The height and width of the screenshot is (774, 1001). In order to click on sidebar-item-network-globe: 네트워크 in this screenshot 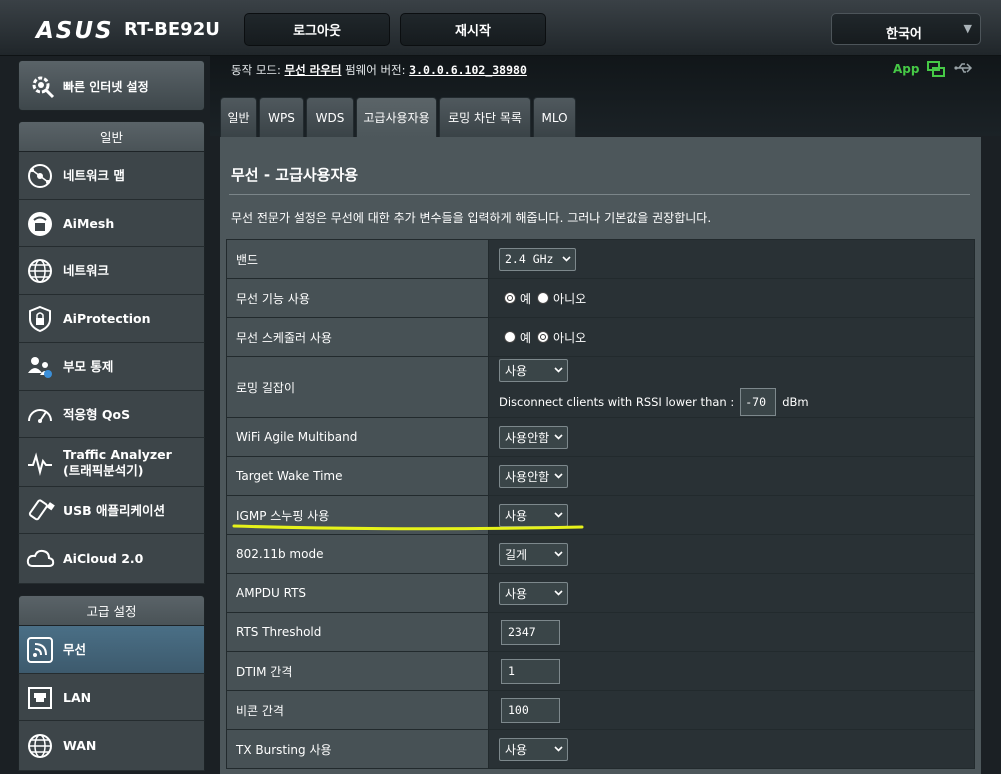, I will do `click(111, 271)`.